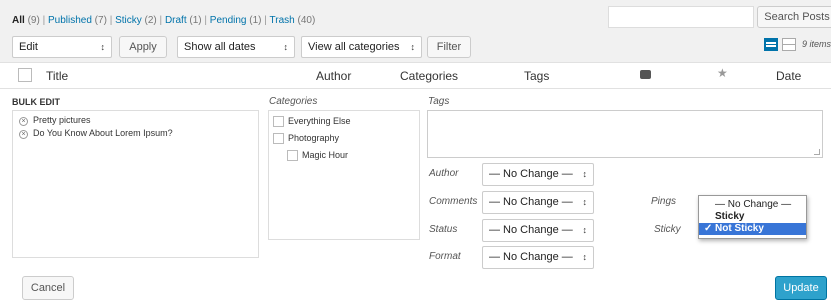  I want to click on sticky-option-sticky: Sticky, so click(752, 217).